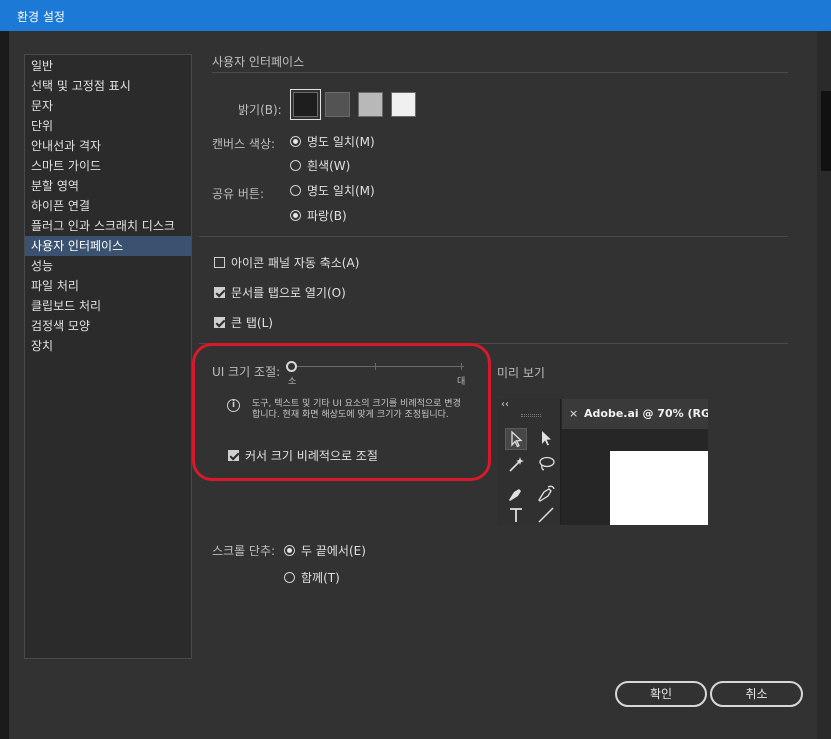 This screenshot has height=739, width=831. Describe the element at coordinates (659, 488) in the screenshot. I see `artboard` at that location.